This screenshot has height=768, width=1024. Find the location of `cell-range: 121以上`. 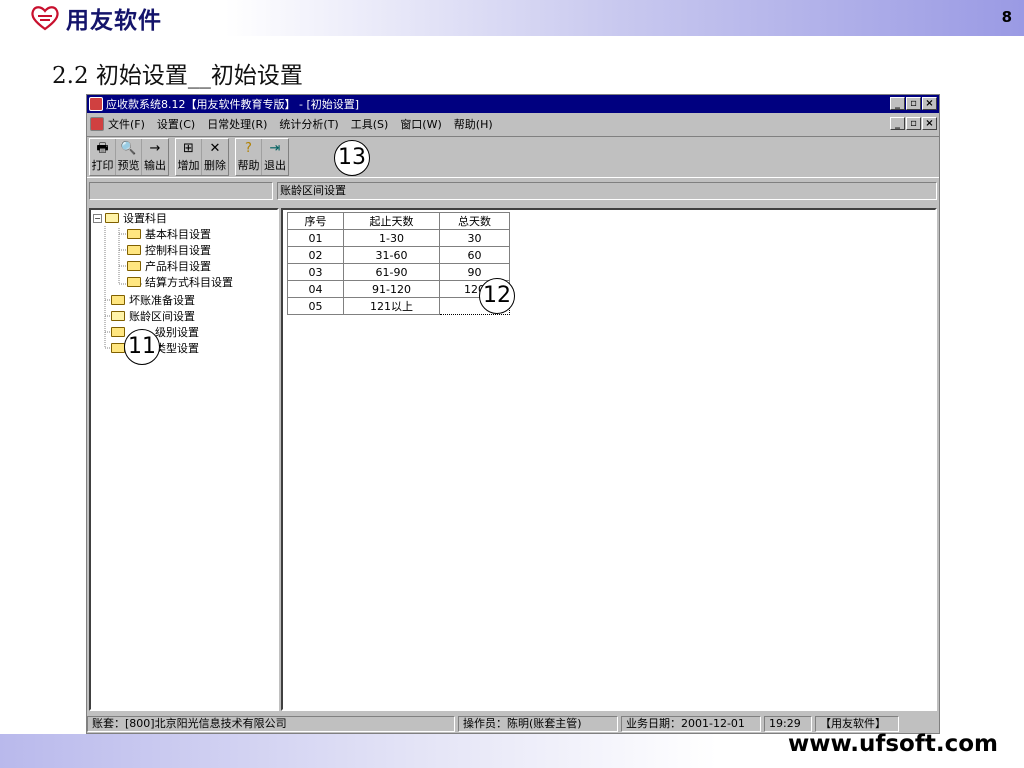

cell-range: 121以上 is located at coordinates (391, 306).